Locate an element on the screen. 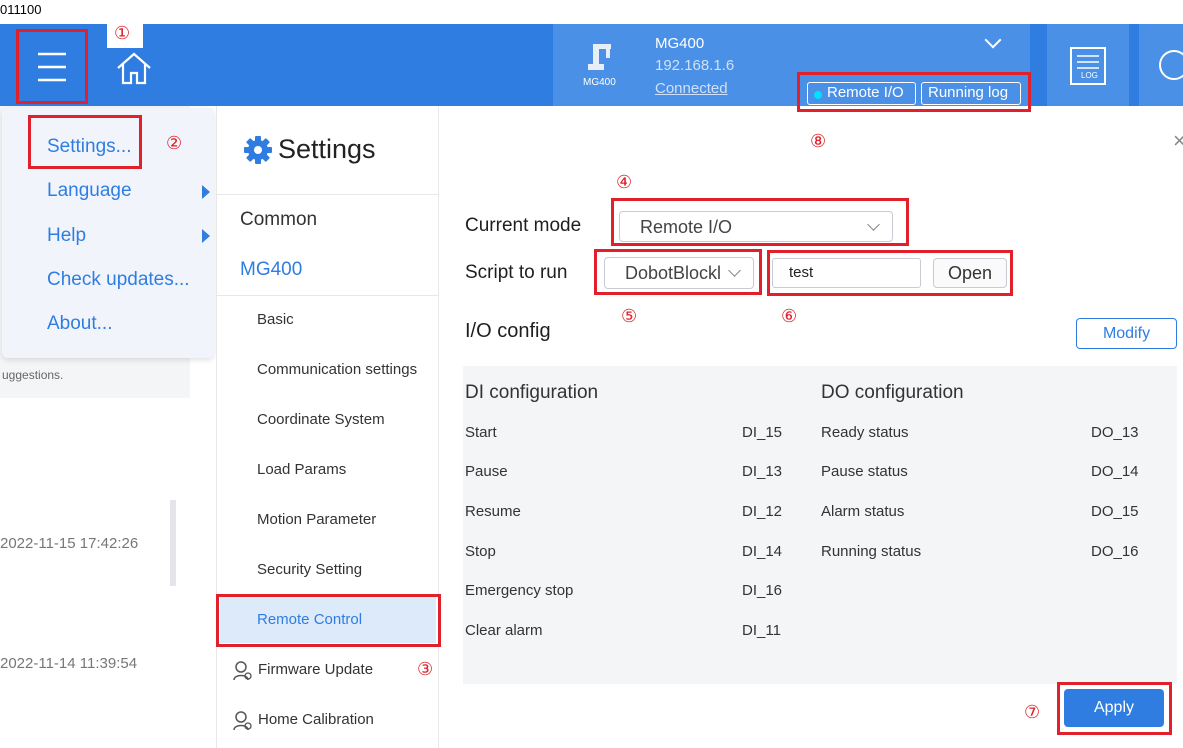 The image size is (1183, 748). io-config-title: I/O config is located at coordinates (508, 331).